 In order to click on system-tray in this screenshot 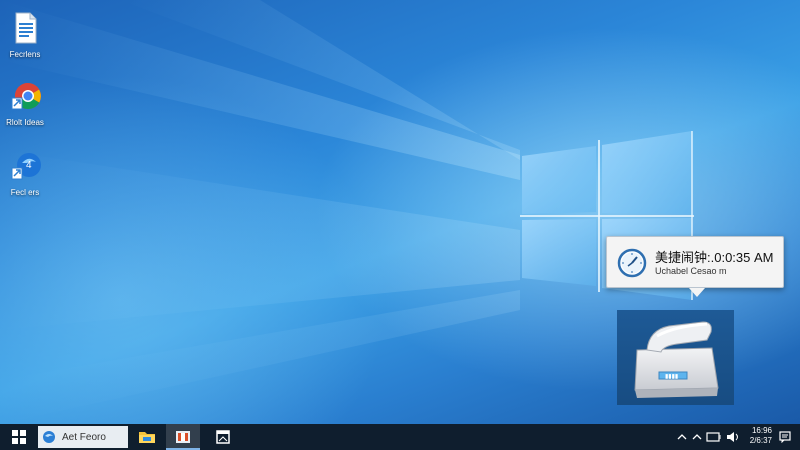, I will do `click(708, 437)`.